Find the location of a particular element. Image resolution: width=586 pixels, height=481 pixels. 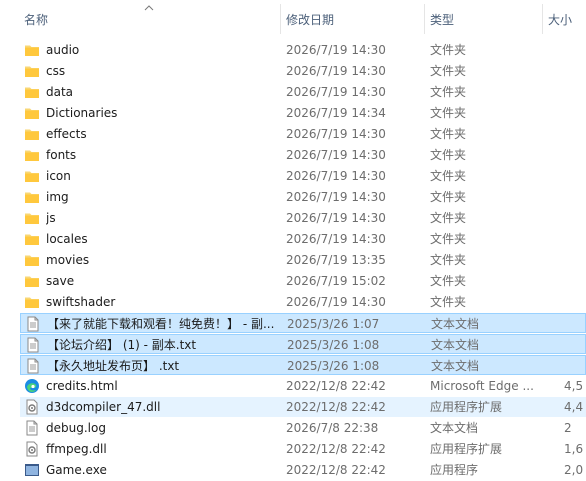

file-row: save 2026/7/19 15:02 文件夹 is located at coordinates (303, 281).